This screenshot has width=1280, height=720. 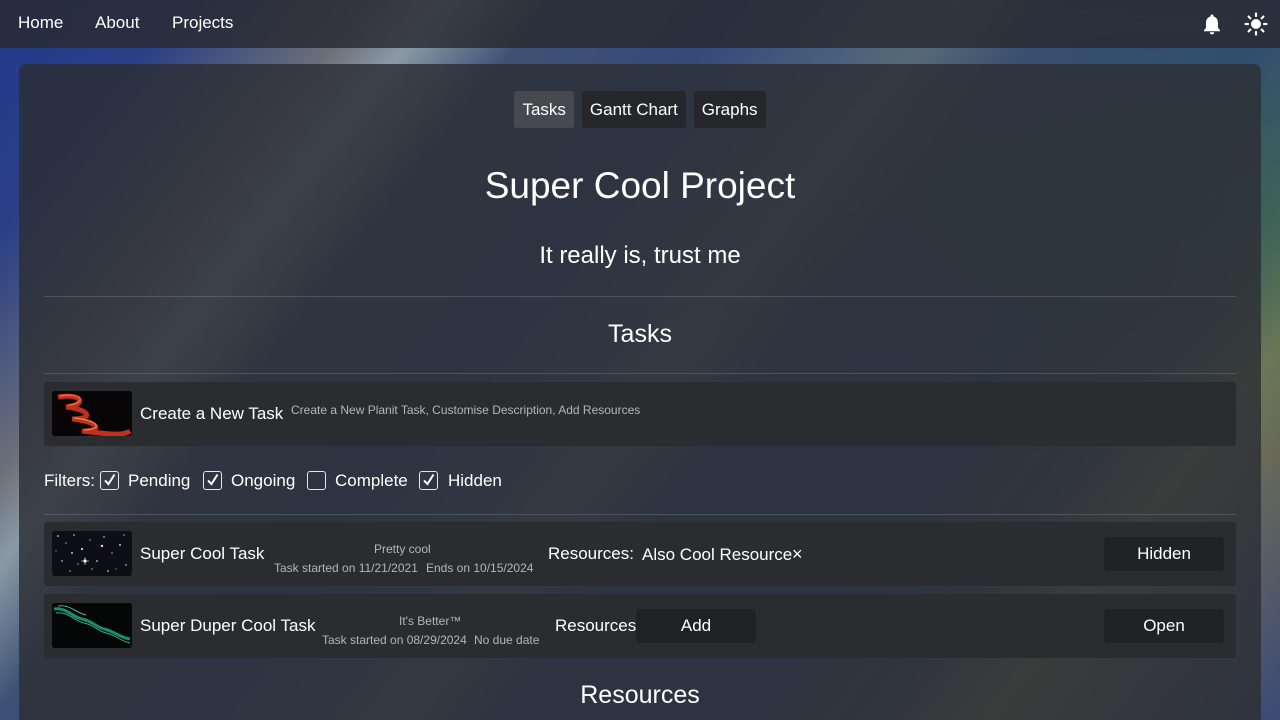 I want to click on tasks-heading: Tasks, so click(x=640, y=334).